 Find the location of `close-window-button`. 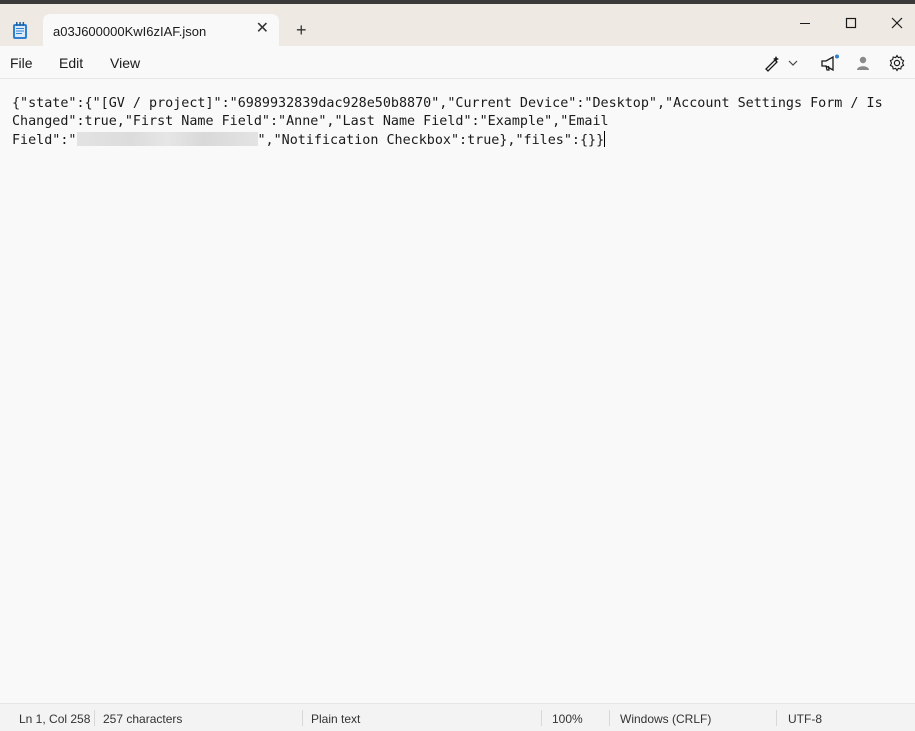

close-window-button is located at coordinates (897, 23).